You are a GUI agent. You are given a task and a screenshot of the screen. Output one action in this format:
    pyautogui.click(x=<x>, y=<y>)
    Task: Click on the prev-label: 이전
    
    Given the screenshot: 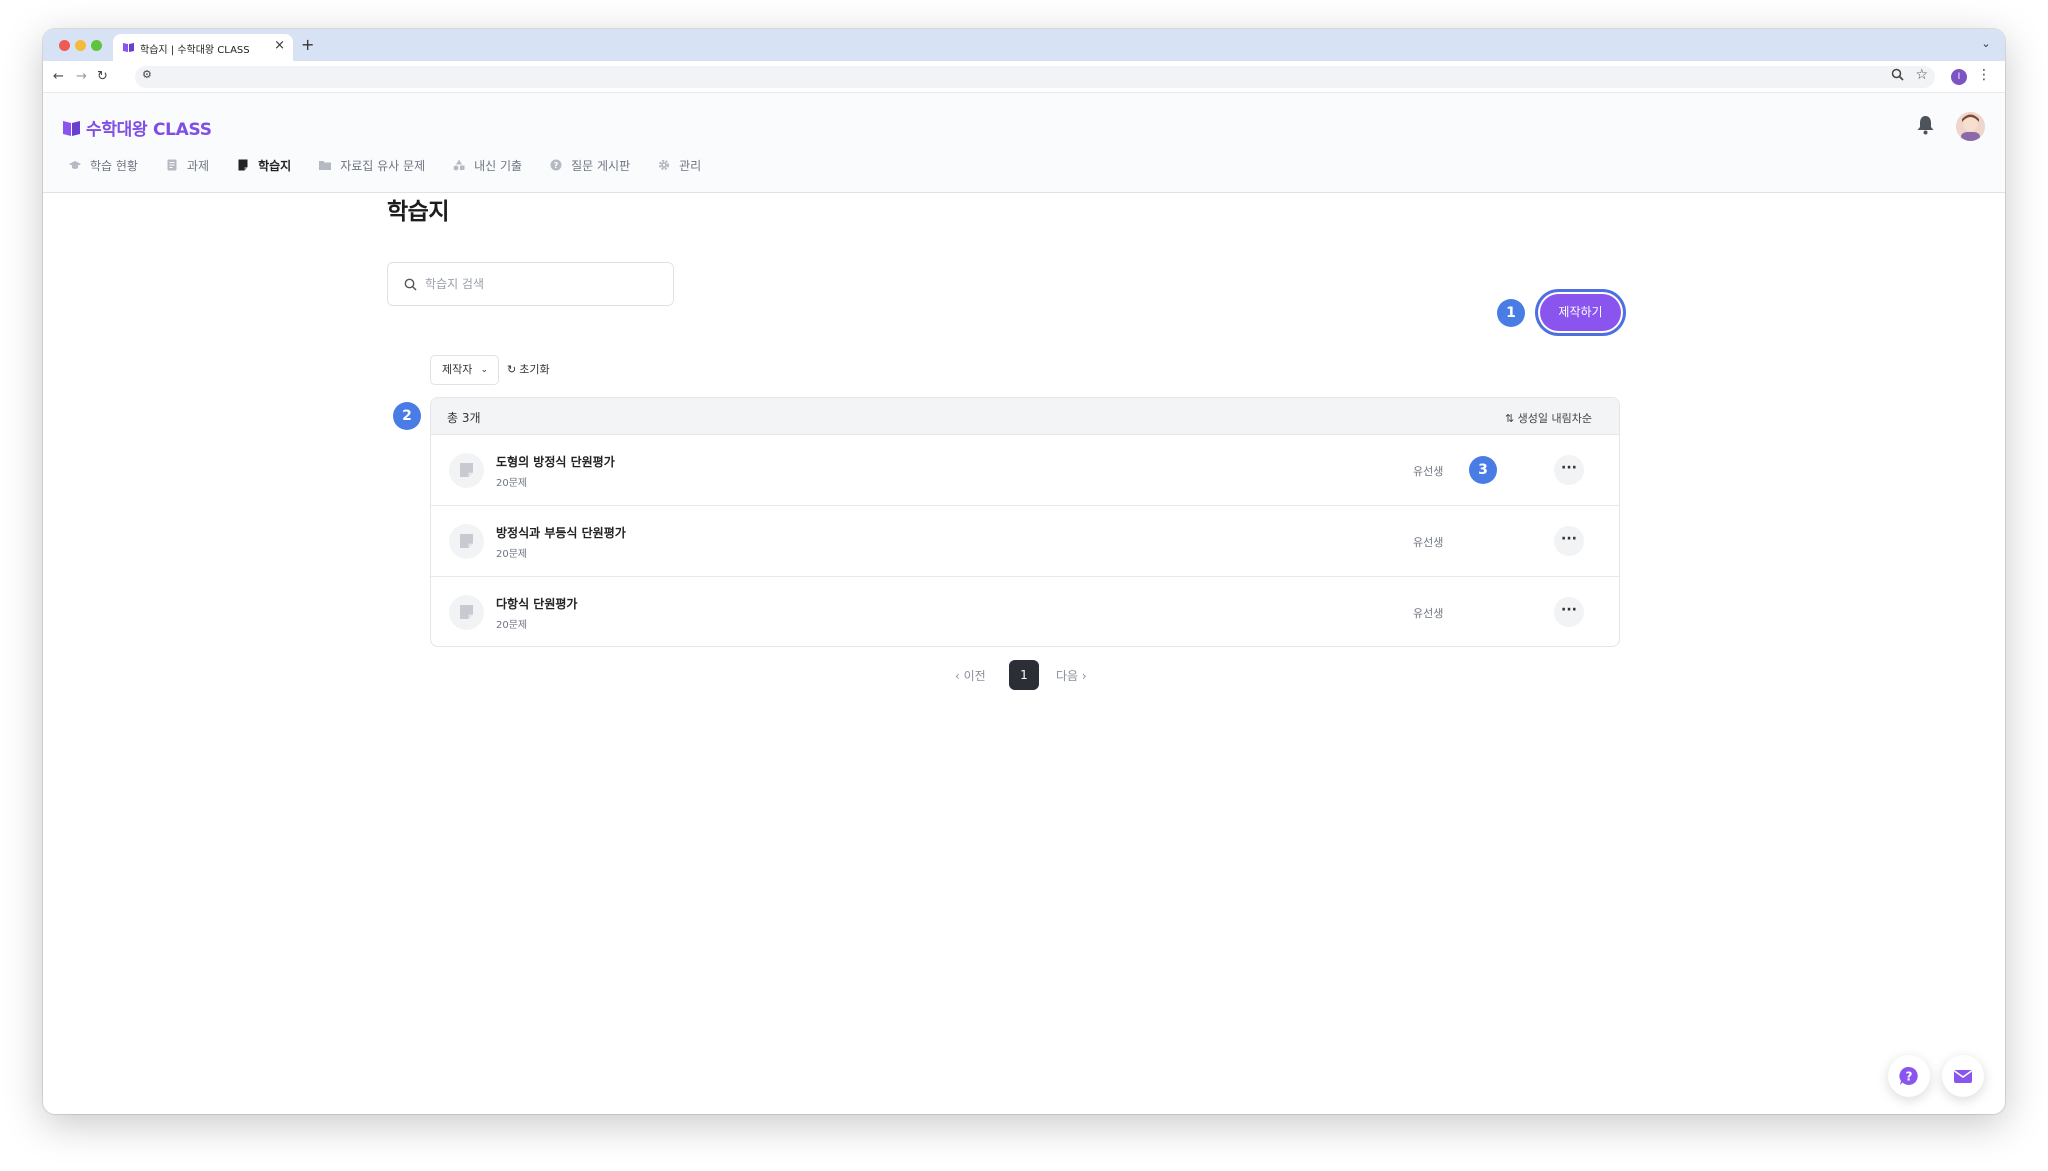 What is the action you would take?
    pyautogui.click(x=974, y=676)
    